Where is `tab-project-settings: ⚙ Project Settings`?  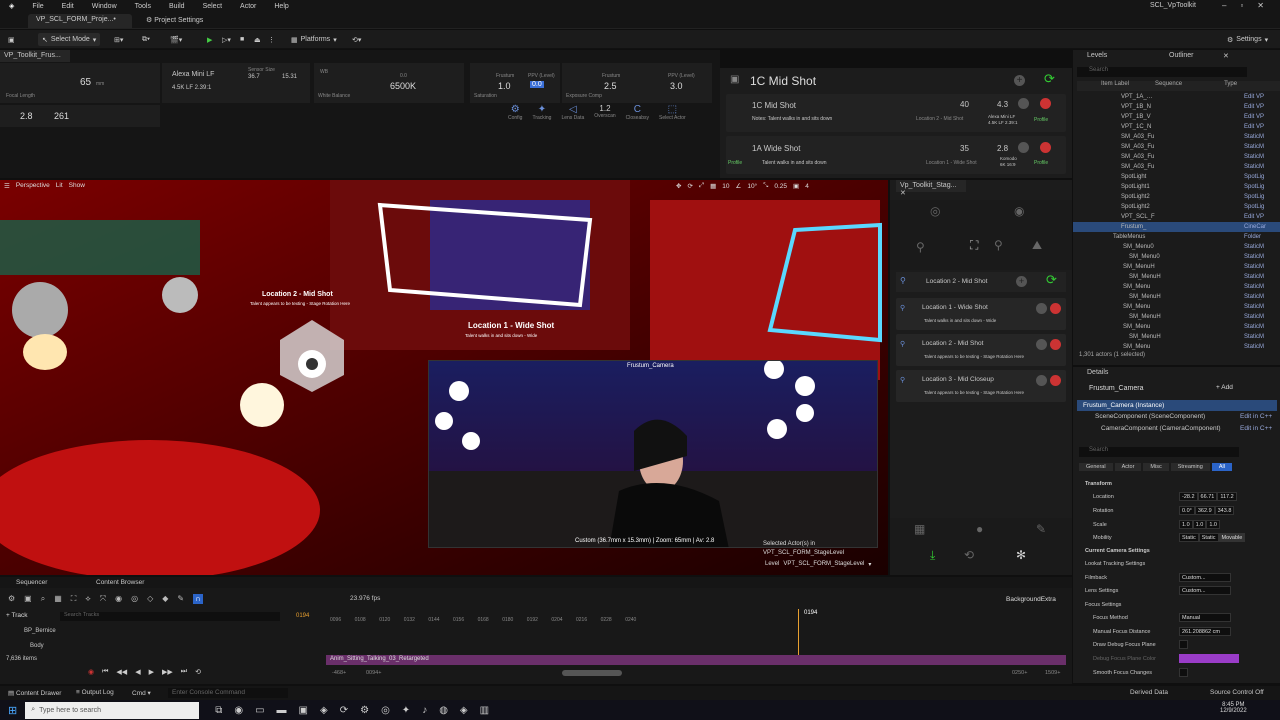
tab-project-settings: ⚙ Project Settings is located at coordinates (178, 21).